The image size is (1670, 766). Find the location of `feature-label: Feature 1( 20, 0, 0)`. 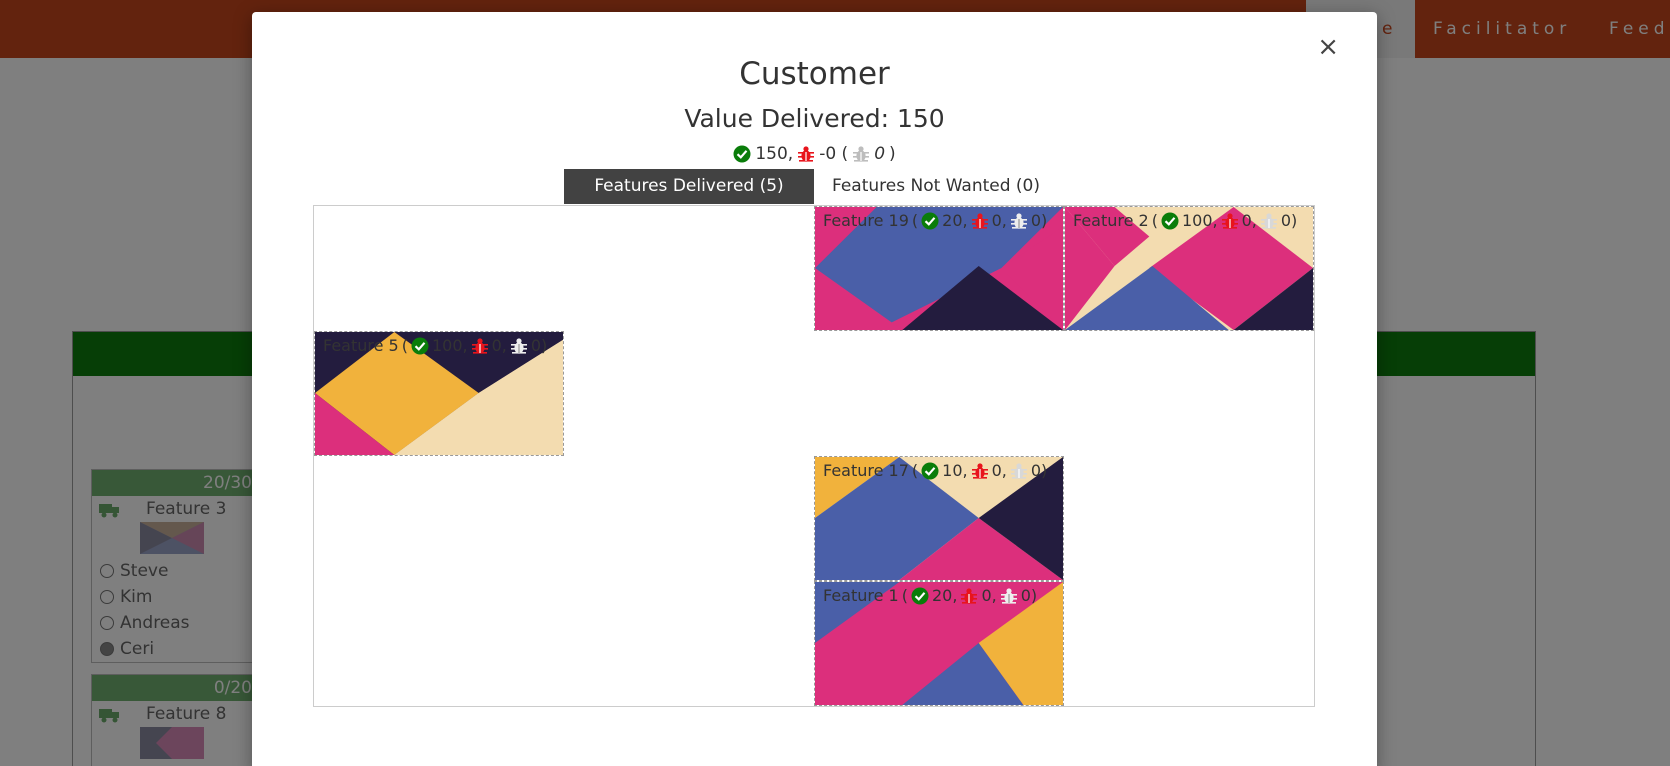

feature-label: Feature 1( 20, 0, 0) is located at coordinates (930, 595).